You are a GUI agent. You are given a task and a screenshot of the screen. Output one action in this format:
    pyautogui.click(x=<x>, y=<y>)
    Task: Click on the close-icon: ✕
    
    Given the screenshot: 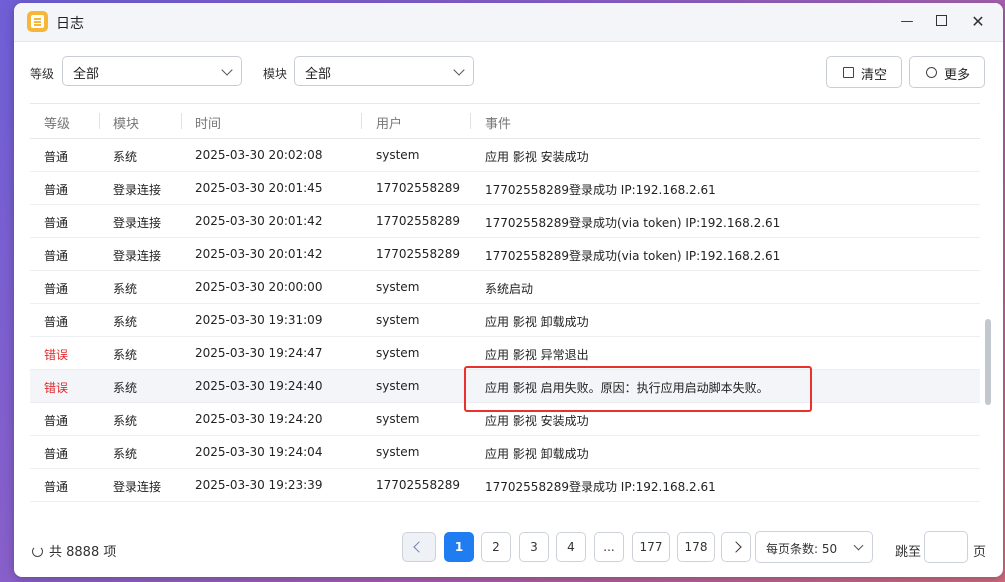 What is the action you would take?
    pyautogui.click(x=978, y=22)
    